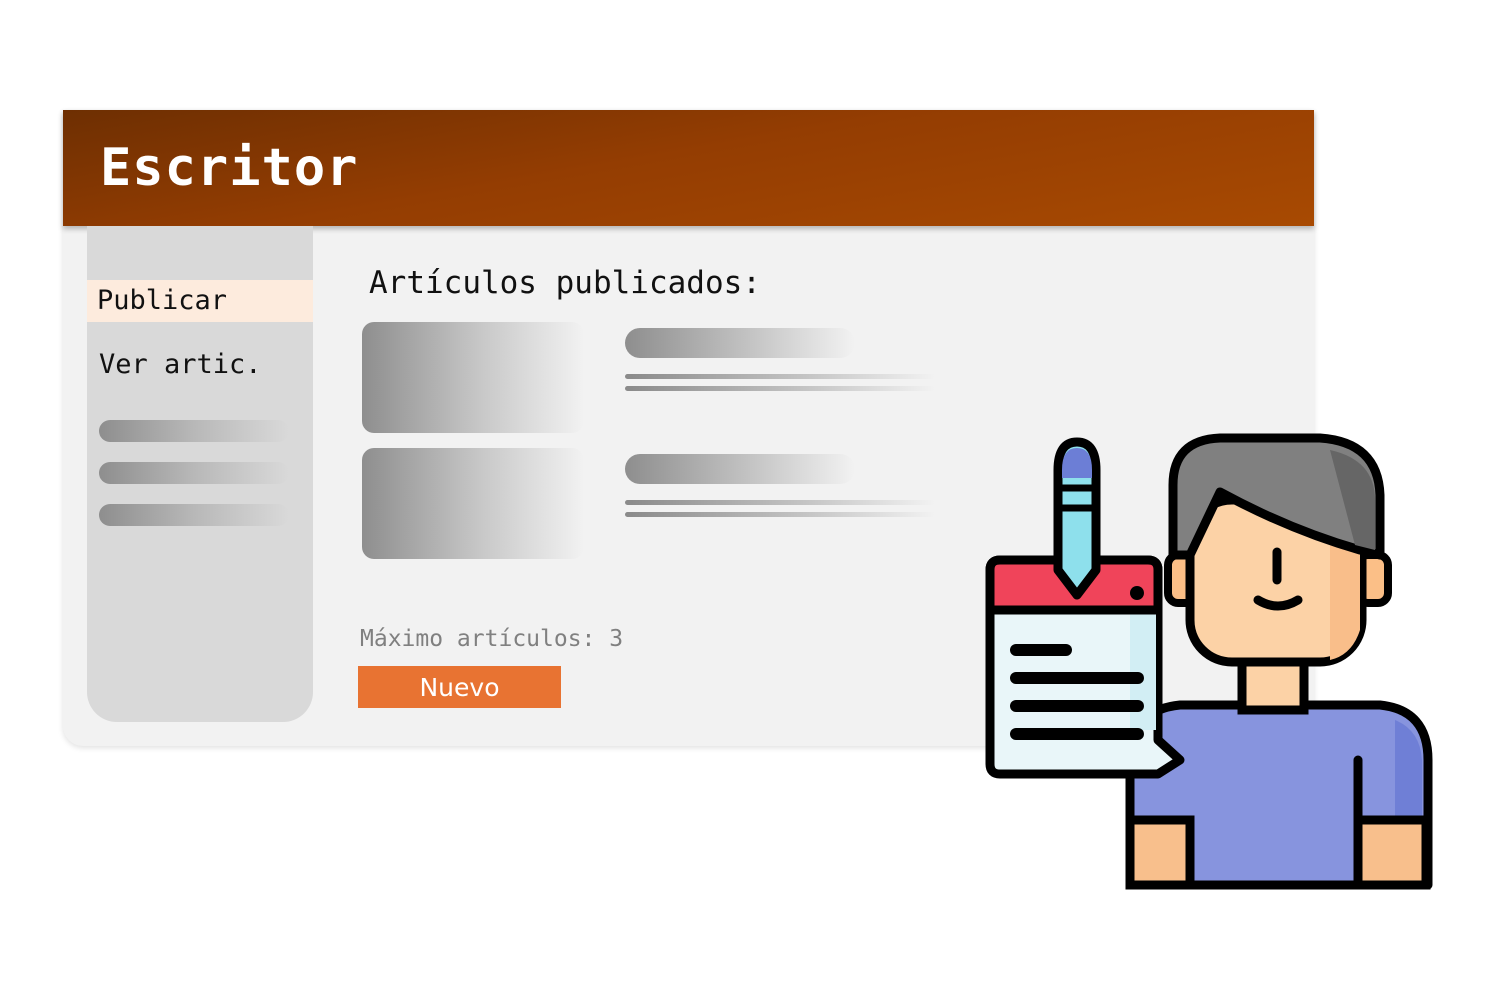 Image resolution: width=1500 pixels, height=1000 pixels. I want to click on writer-with-document-and-pen-icon, so click(1209, 661).